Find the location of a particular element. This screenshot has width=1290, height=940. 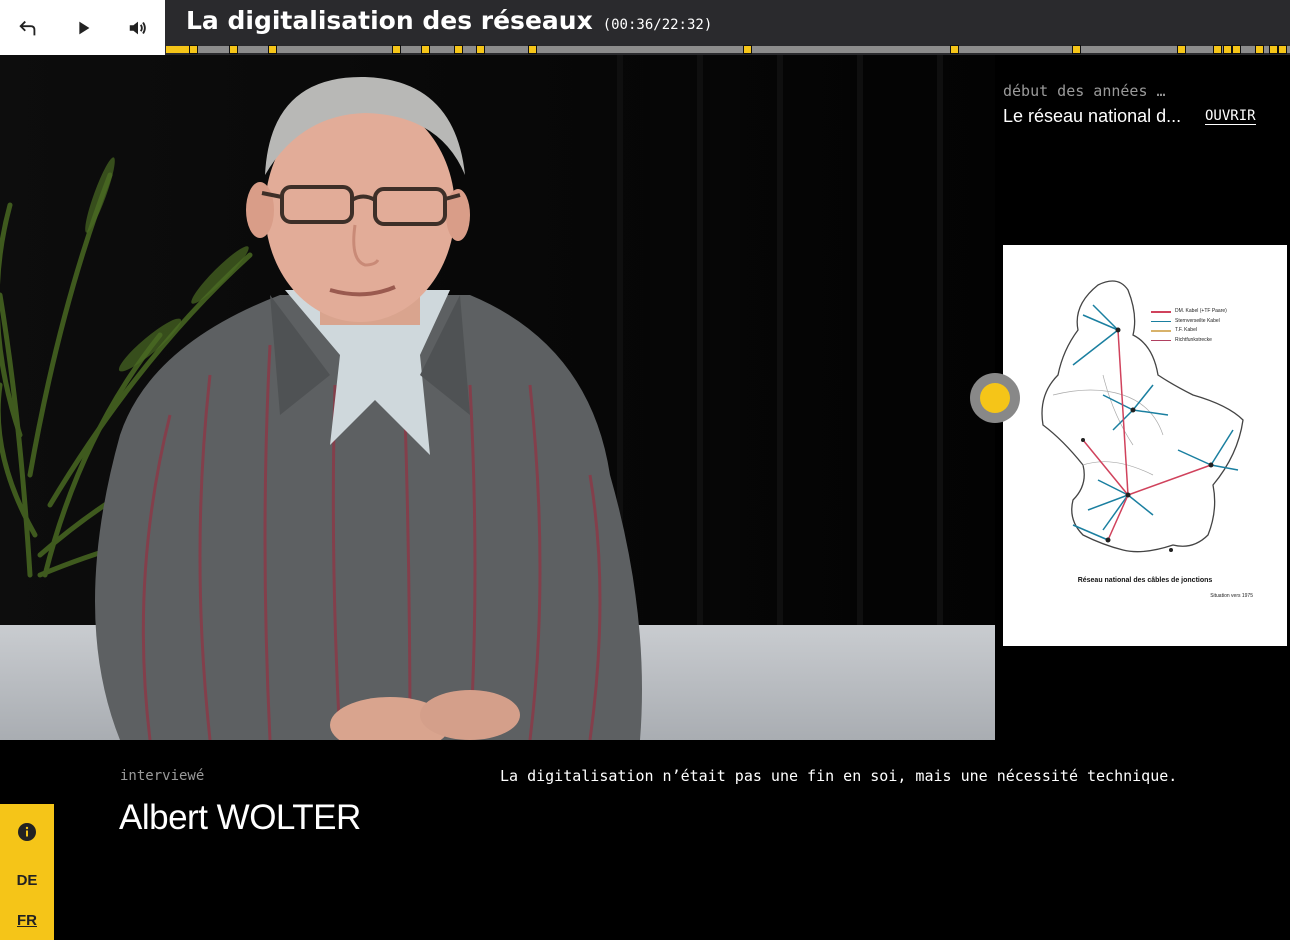

legend-item: DM. Kabel (+TF Paare) is located at coordinates (1189, 312).